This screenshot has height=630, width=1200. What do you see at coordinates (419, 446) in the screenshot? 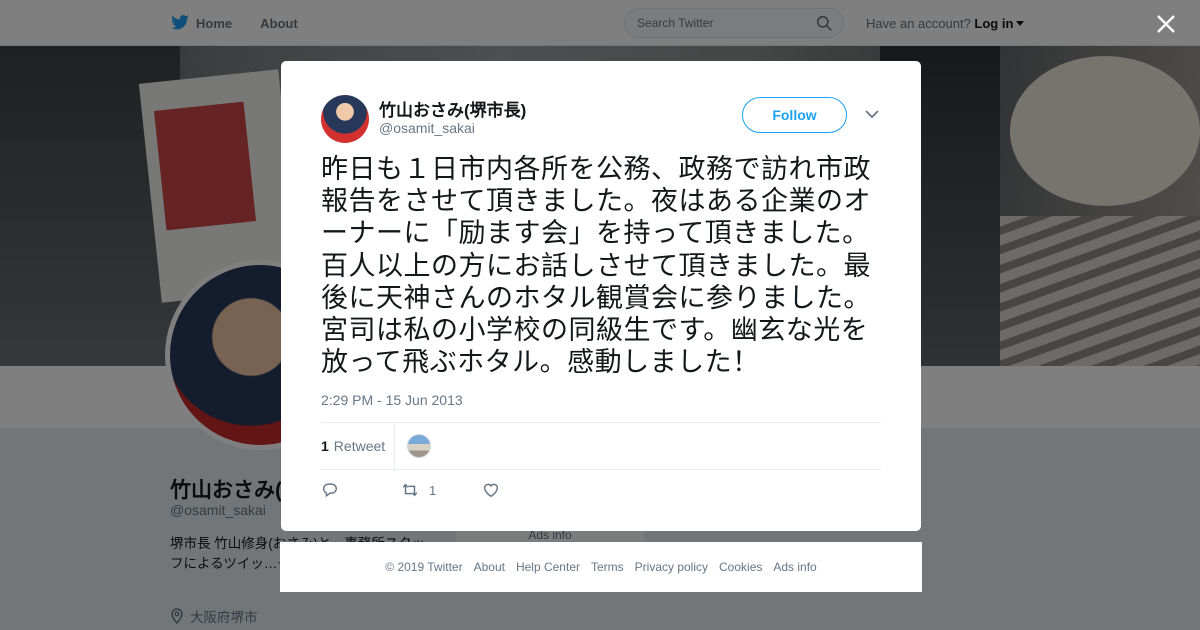
I see `retweeter-avatar` at bounding box center [419, 446].